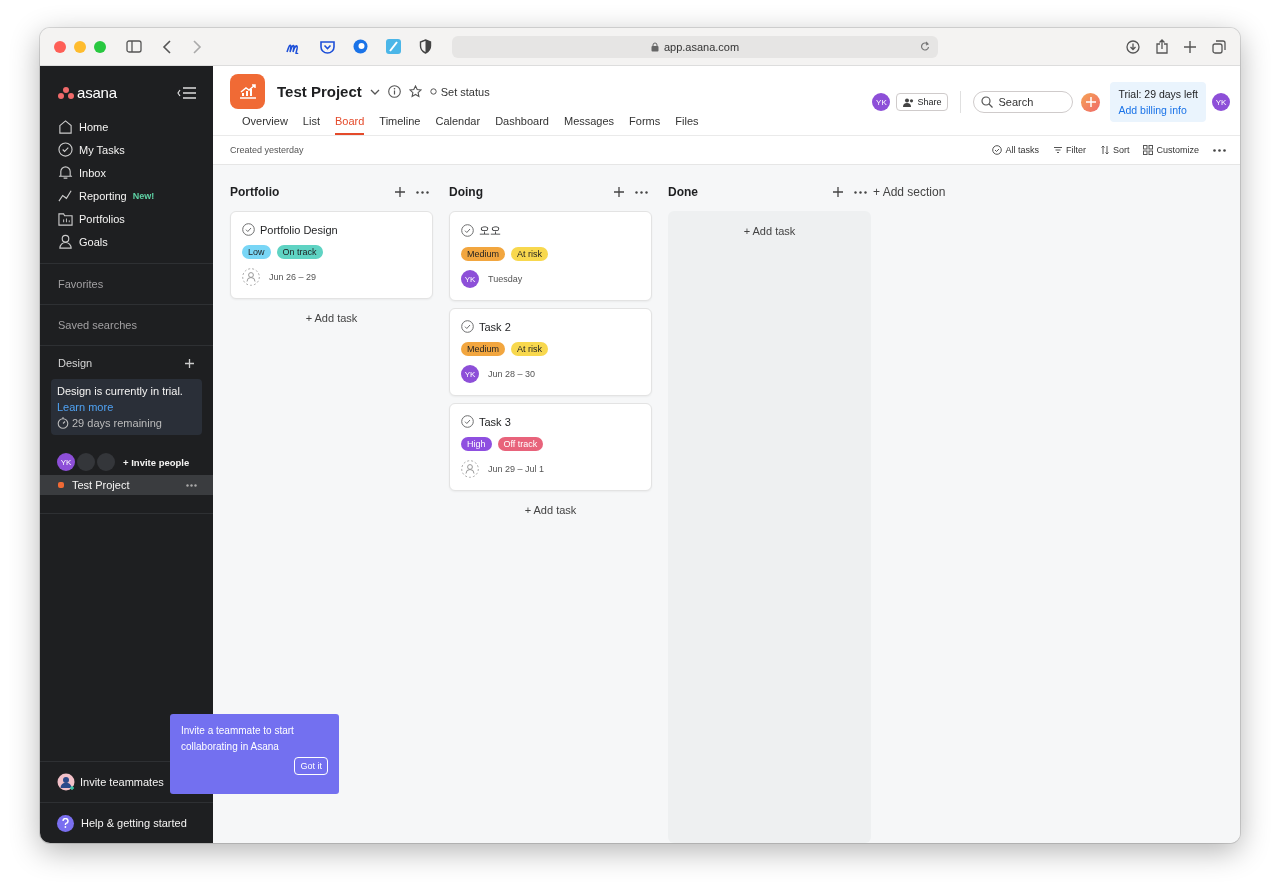 This screenshot has width=1280, height=896. Describe the element at coordinates (311, 123) in the screenshot. I see `tab: List` at that location.